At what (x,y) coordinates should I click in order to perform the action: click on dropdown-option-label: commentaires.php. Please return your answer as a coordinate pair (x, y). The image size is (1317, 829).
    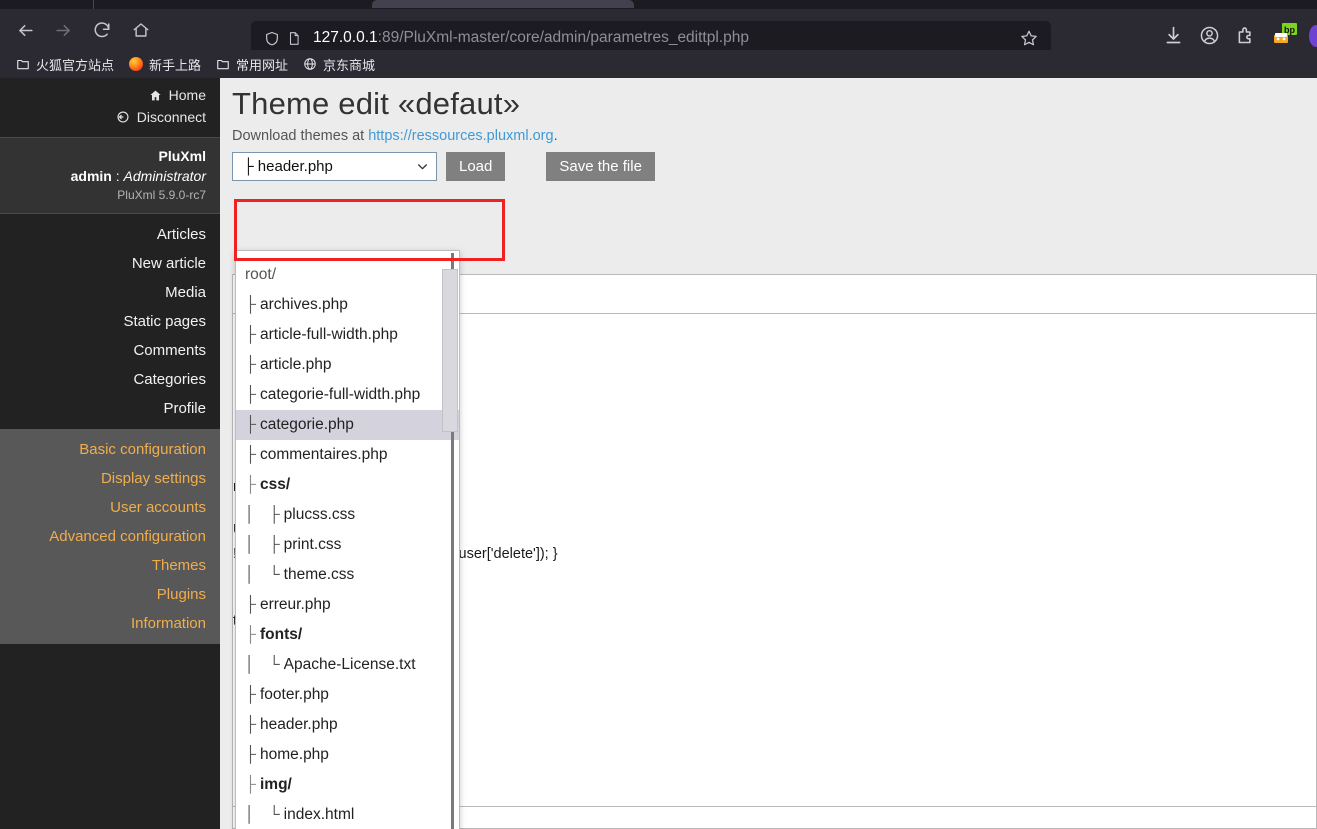
    Looking at the image, I should click on (323, 454).